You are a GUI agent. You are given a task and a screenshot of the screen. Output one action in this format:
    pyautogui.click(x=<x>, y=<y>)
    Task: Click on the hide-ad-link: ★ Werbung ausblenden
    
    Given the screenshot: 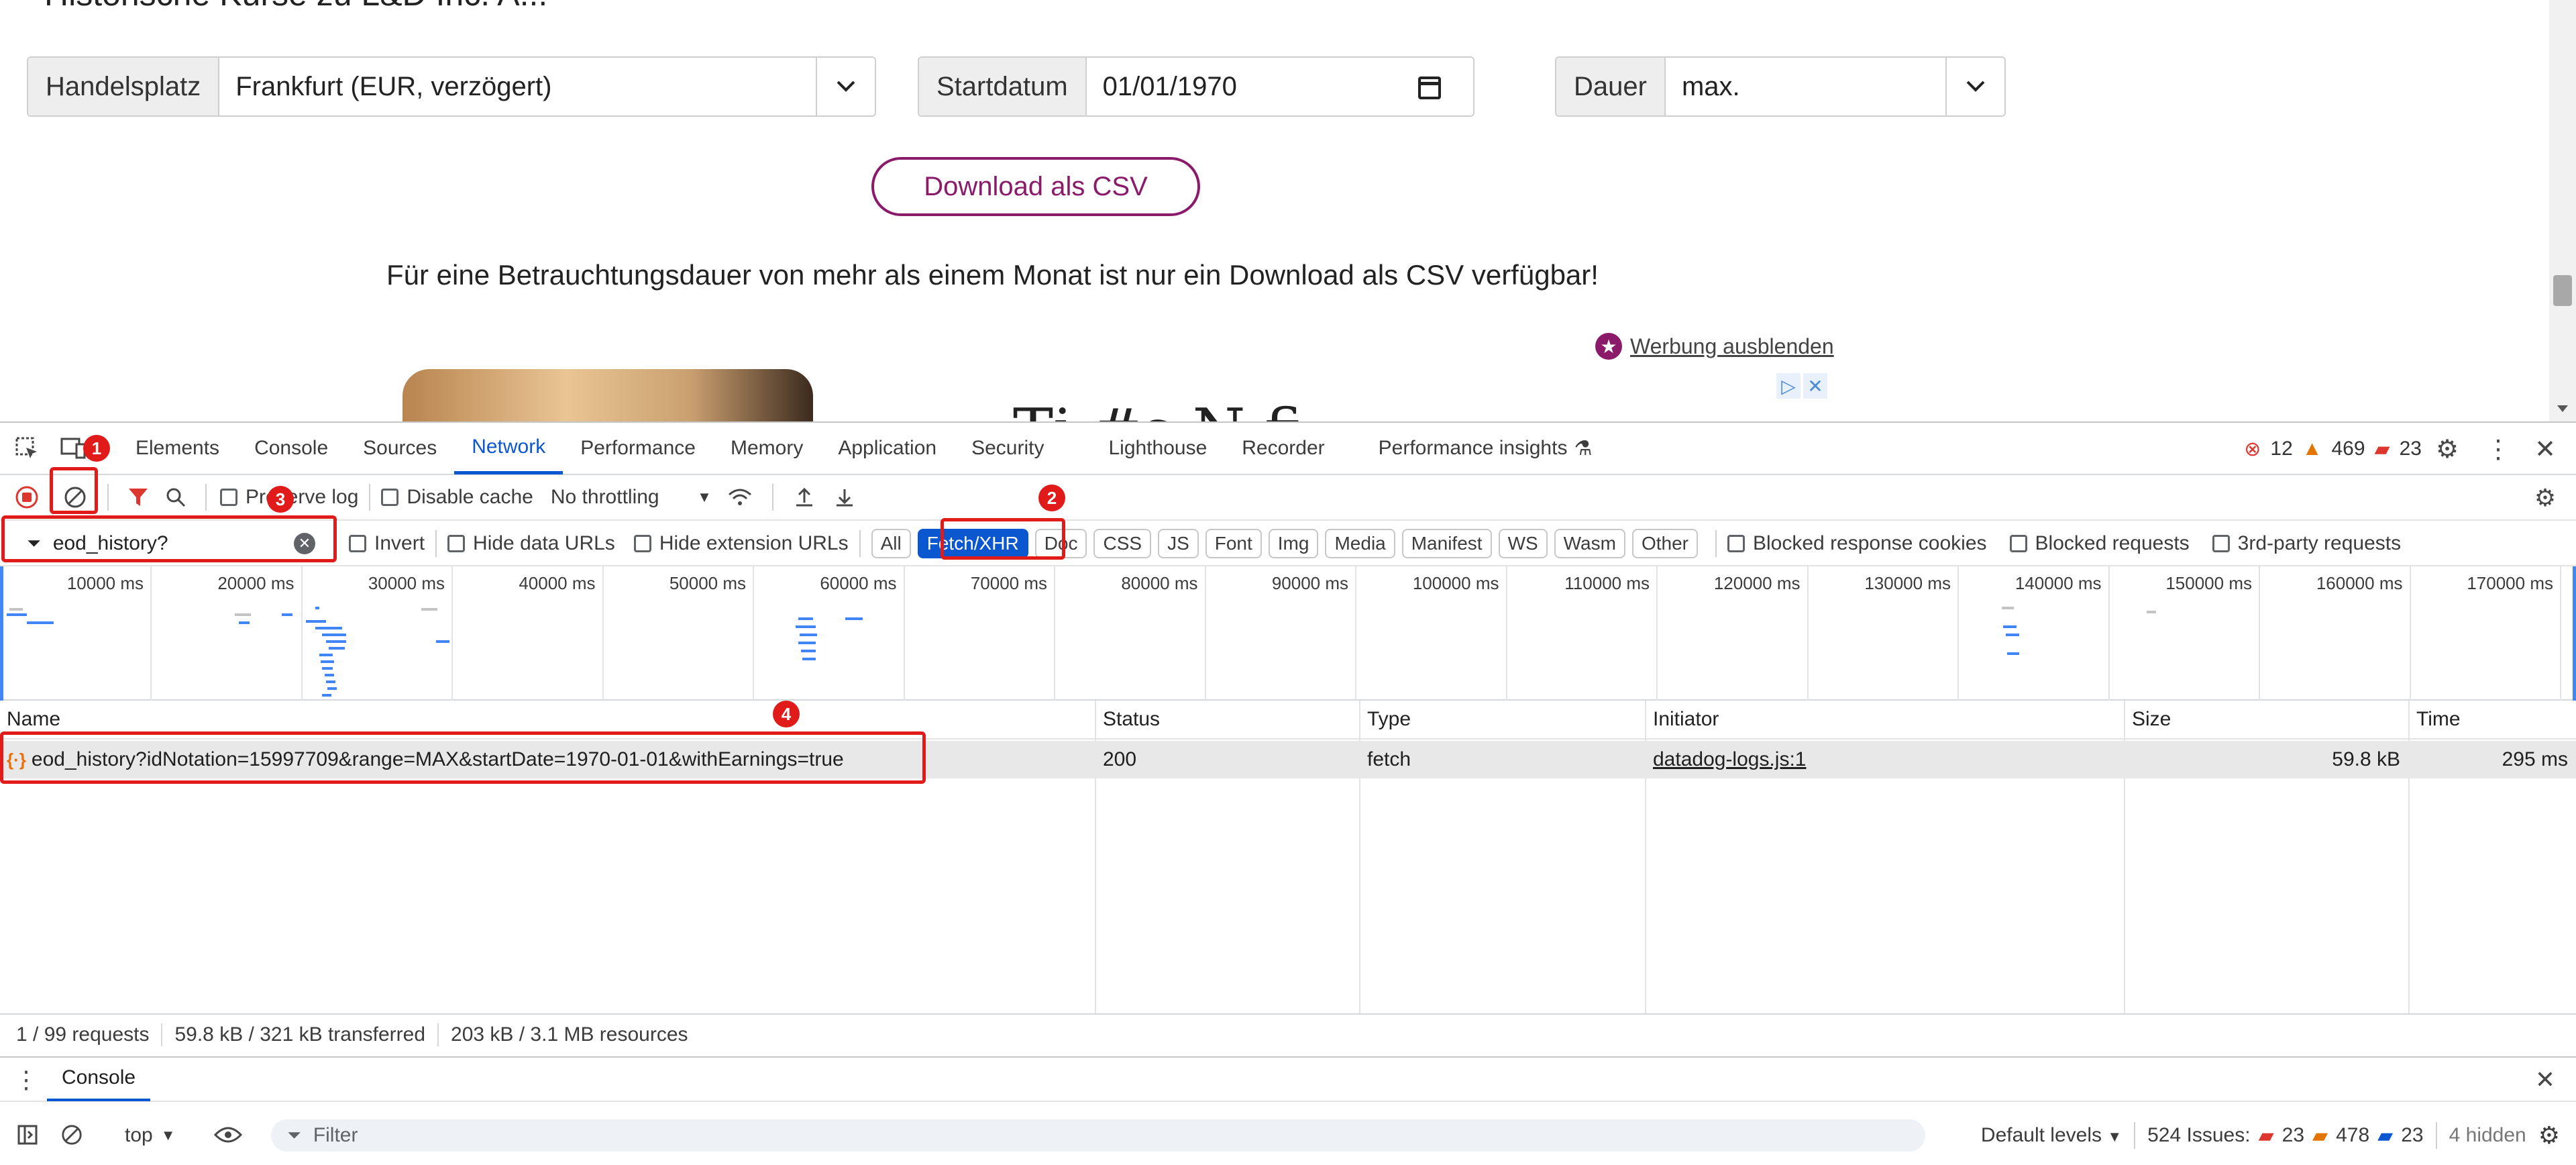 What is the action you would take?
    pyautogui.click(x=1714, y=346)
    